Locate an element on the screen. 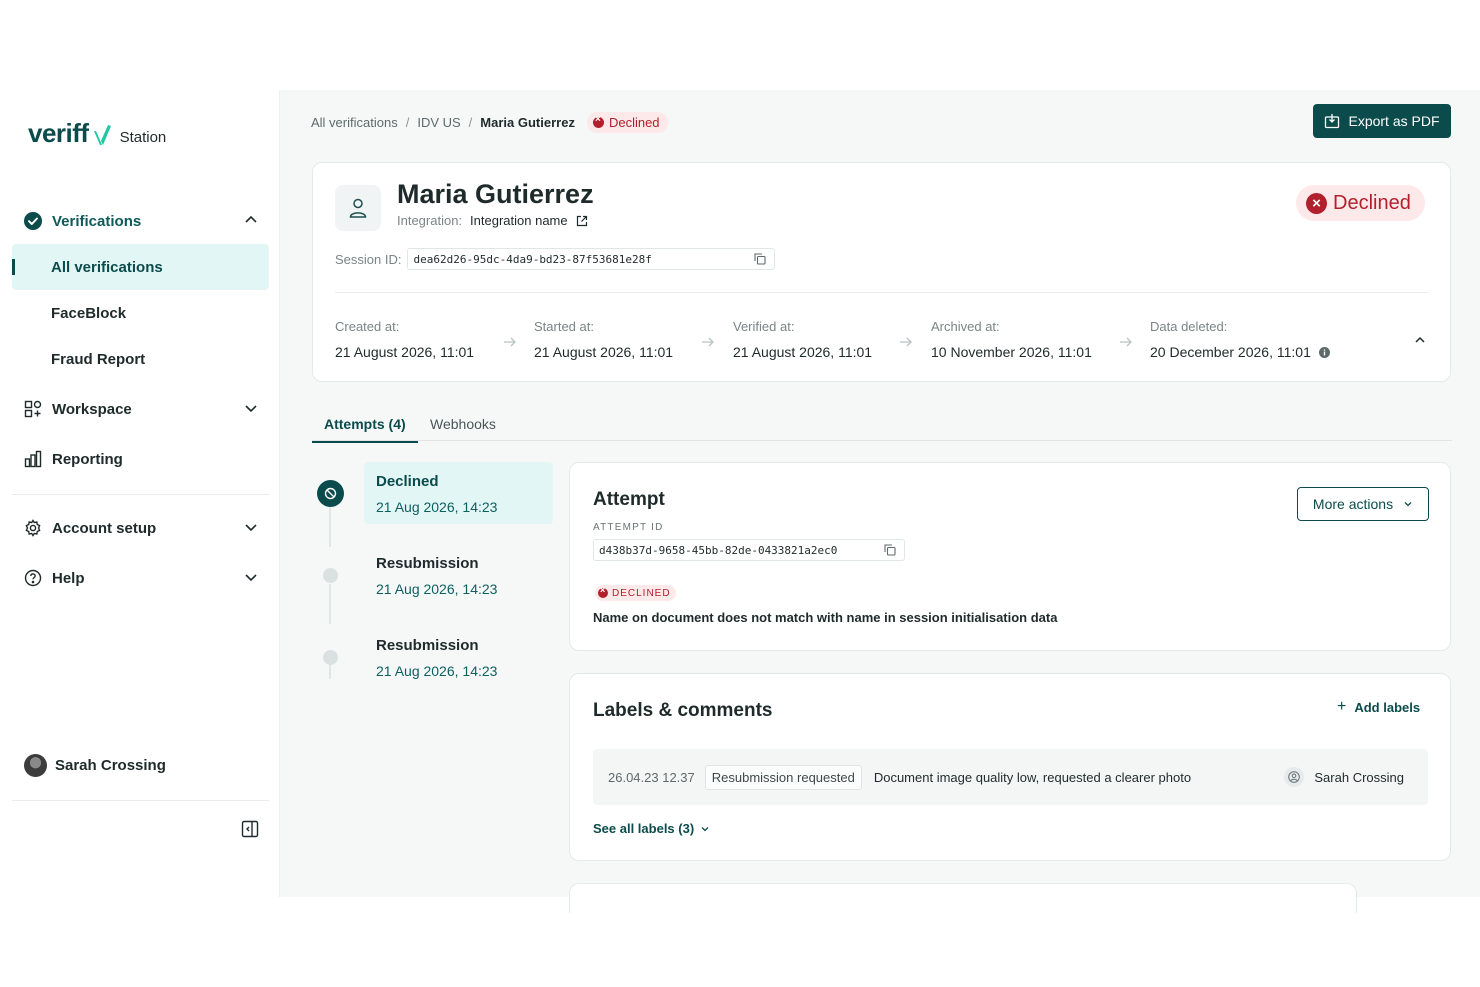 This screenshot has height=987, width=1480. status-badge: Declined is located at coordinates (627, 122).